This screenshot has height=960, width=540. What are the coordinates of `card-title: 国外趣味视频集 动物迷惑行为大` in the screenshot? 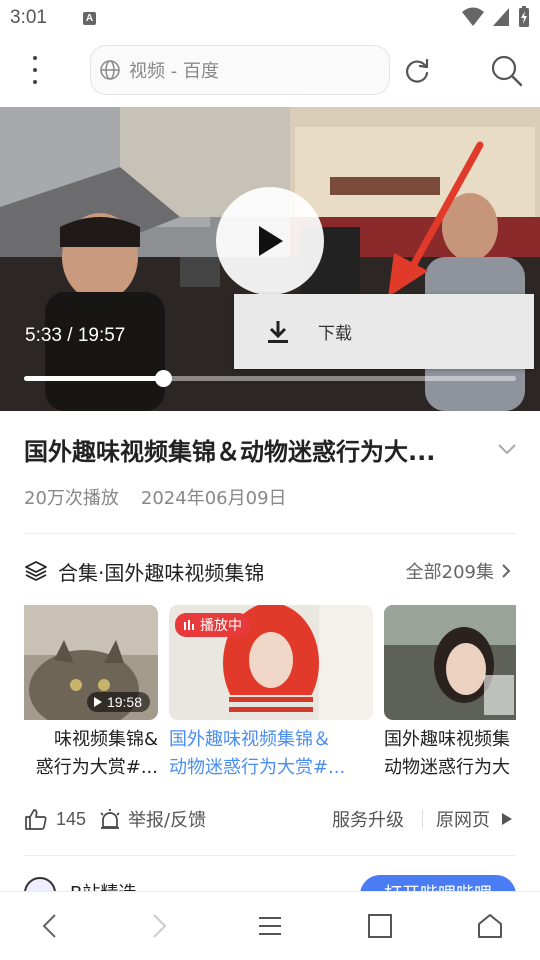 It's located at (447, 753).